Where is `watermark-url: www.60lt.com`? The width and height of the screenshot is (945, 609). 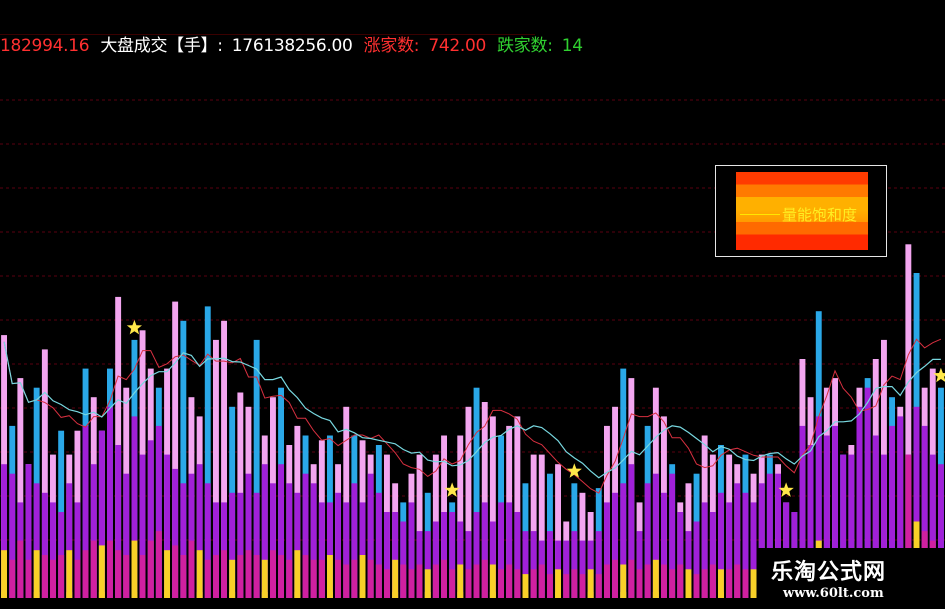 watermark-url: www.60lt.com is located at coordinates (833, 593).